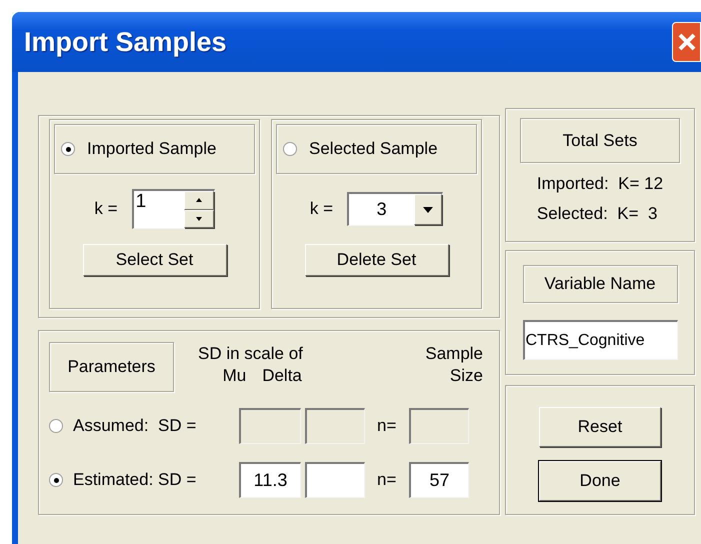 The width and height of the screenshot is (701, 544). What do you see at coordinates (156, 480) in the screenshot?
I see `row-label: Estimated: SD =` at bounding box center [156, 480].